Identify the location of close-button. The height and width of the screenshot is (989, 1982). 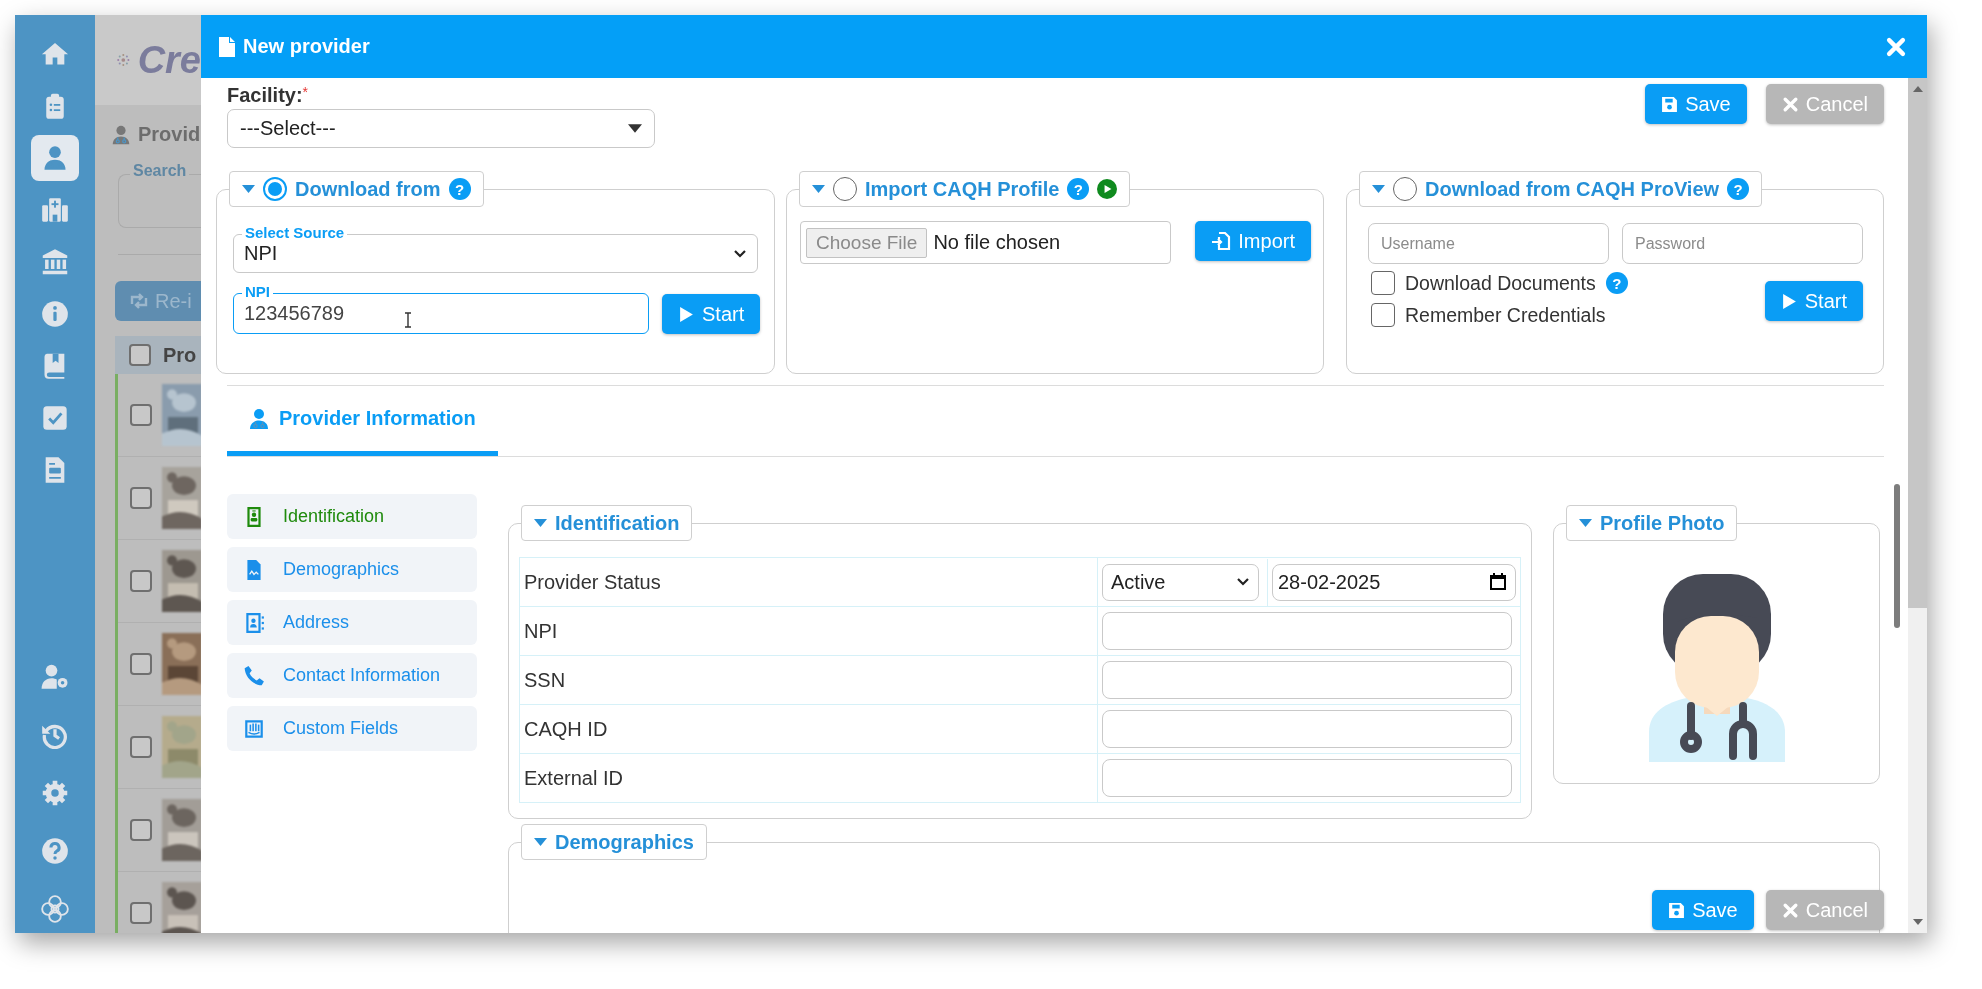
(1896, 46).